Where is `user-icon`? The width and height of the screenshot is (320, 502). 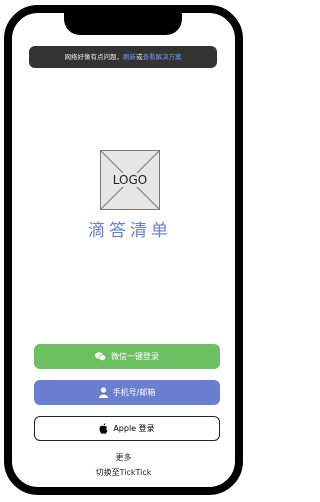 user-icon is located at coordinates (103, 392).